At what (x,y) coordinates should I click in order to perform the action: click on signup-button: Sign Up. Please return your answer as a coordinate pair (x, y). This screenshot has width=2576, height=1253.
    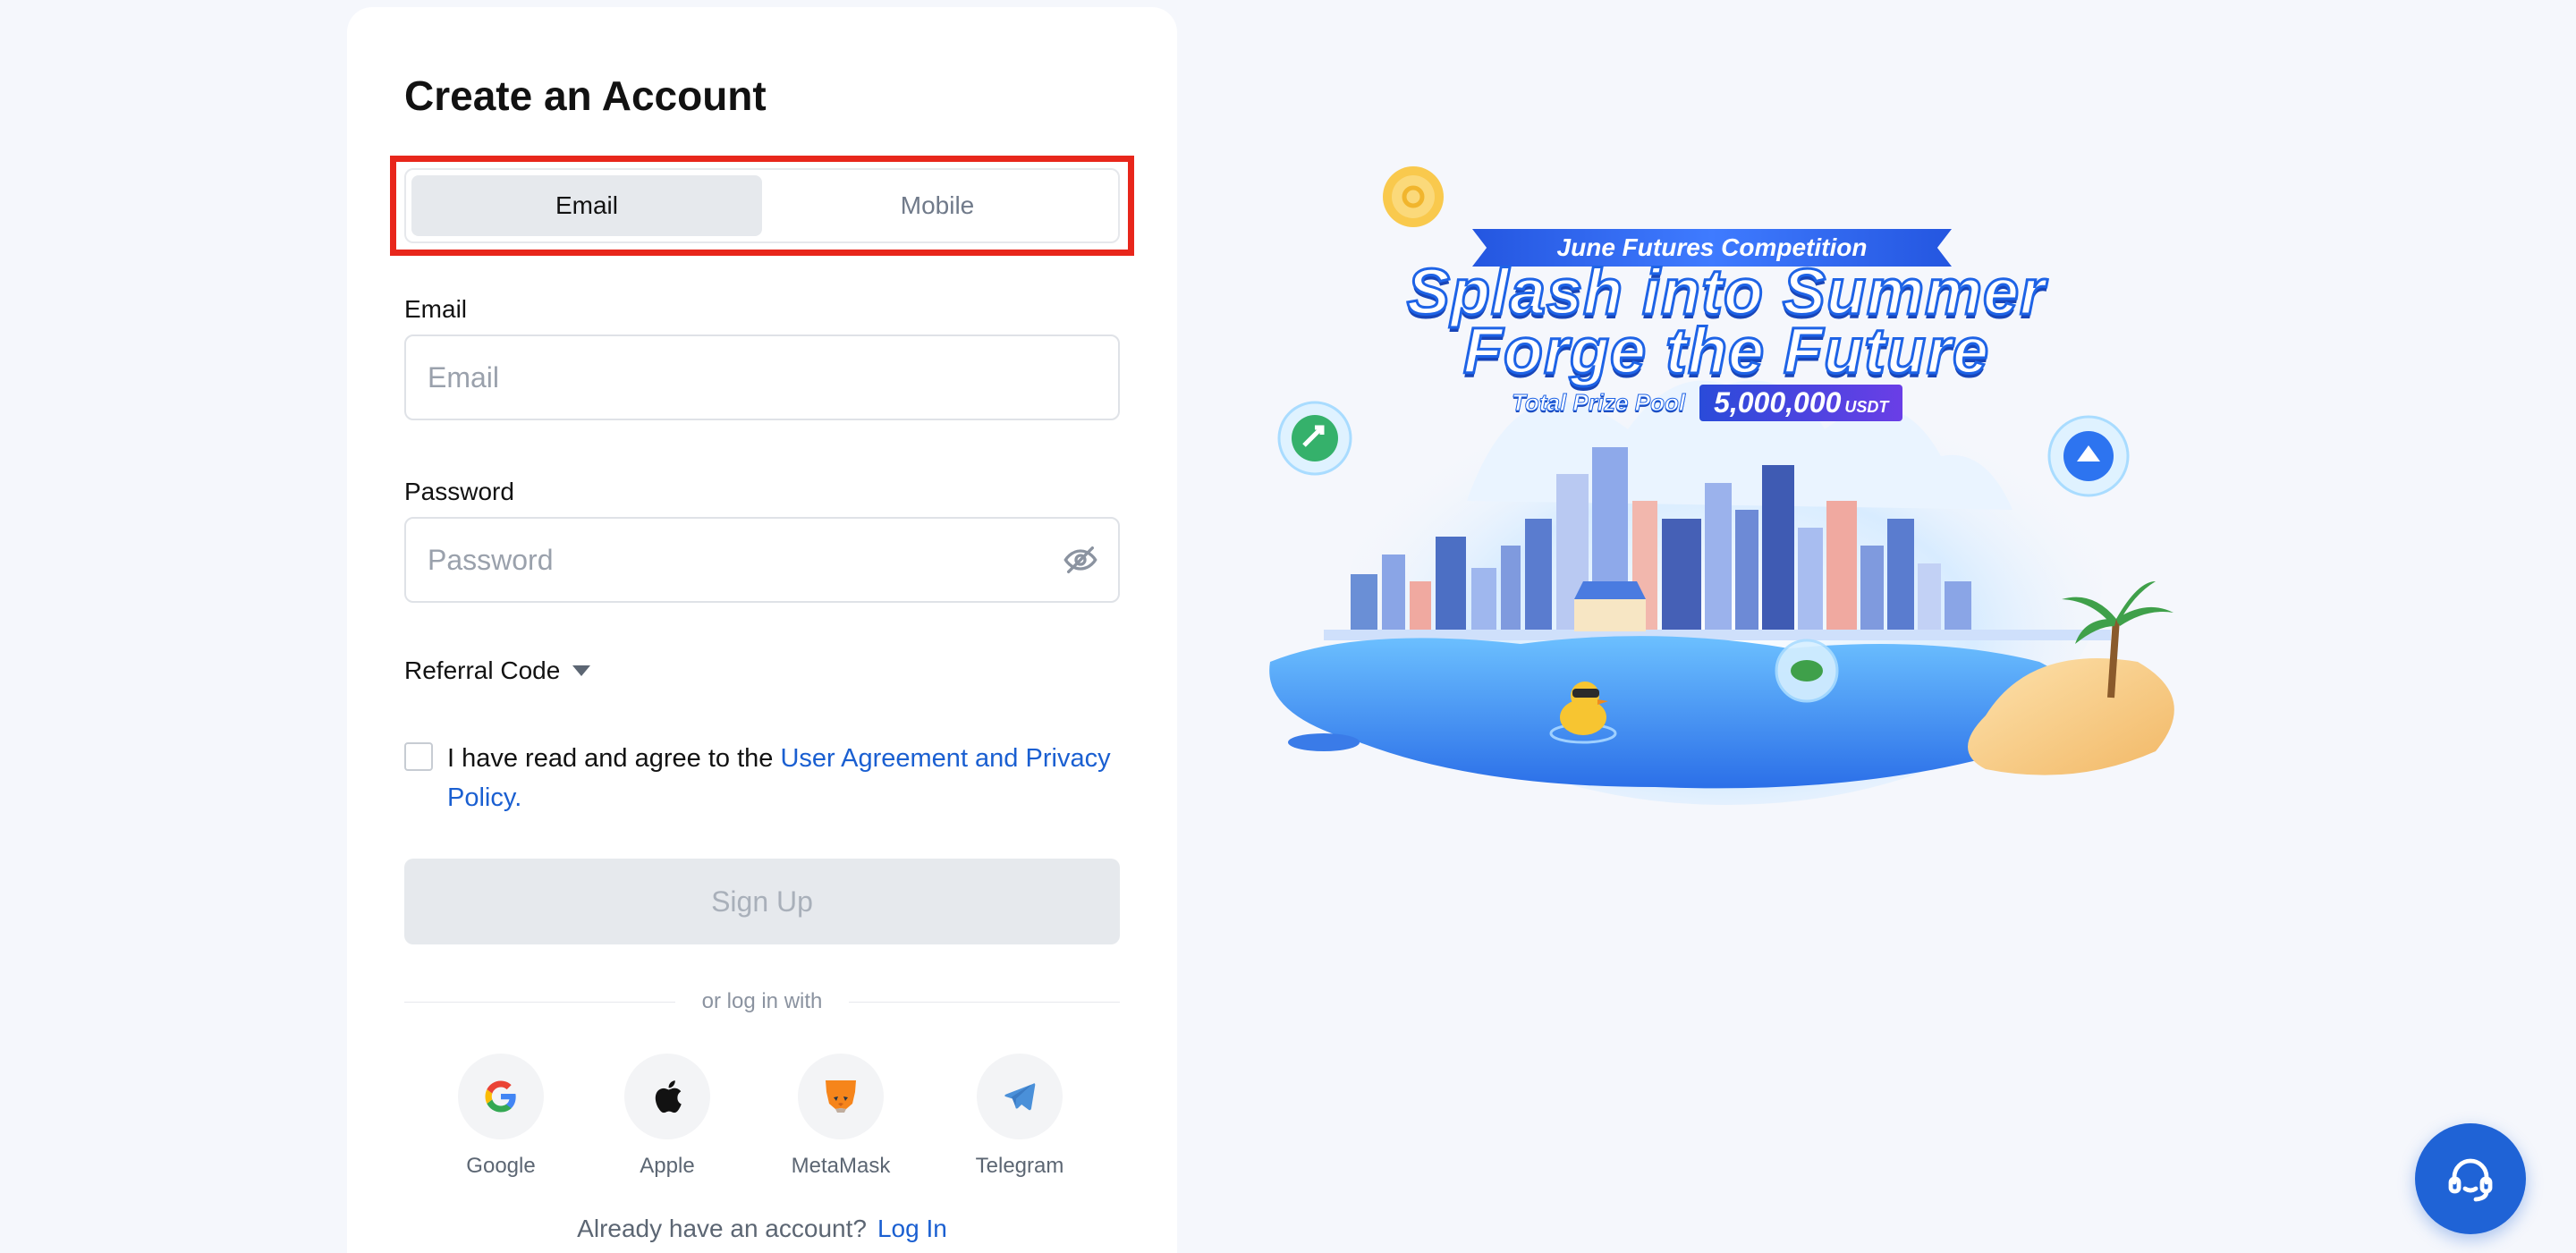
    Looking at the image, I should click on (762, 901).